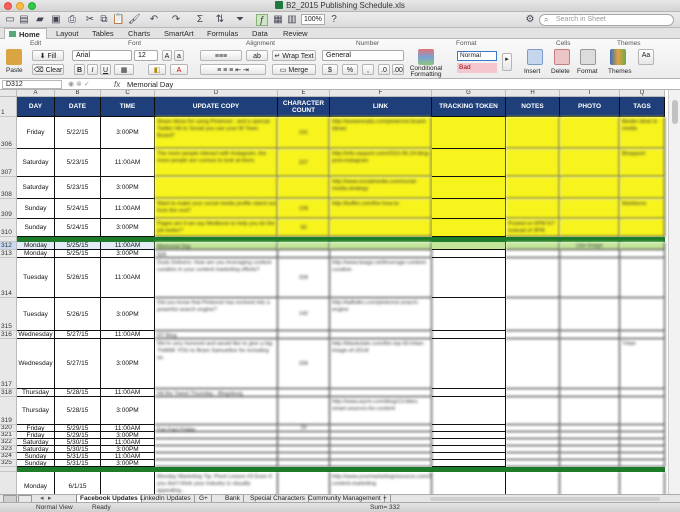 Image resolution: width=680 pixels, height=512 pixels. What do you see at coordinates (14, 70) in the screenshot?
I see `paste-button-label: Paste` at bounding box center [14, 70].